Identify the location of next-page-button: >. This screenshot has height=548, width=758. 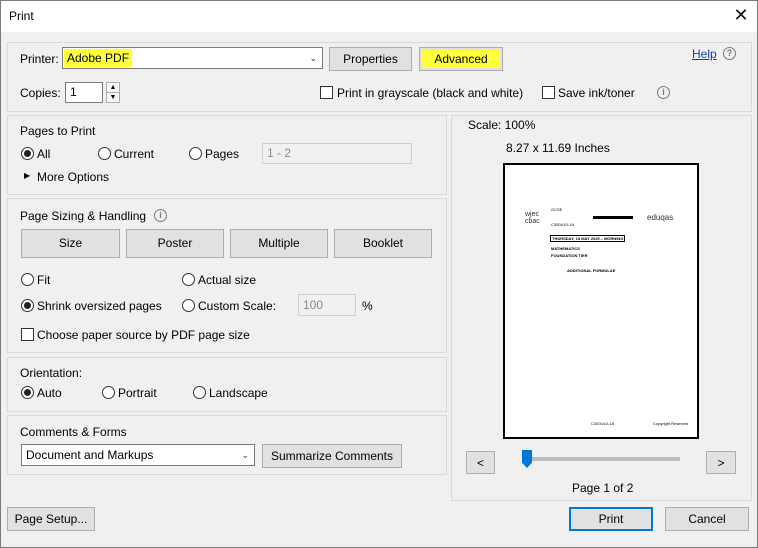
(721, 462).